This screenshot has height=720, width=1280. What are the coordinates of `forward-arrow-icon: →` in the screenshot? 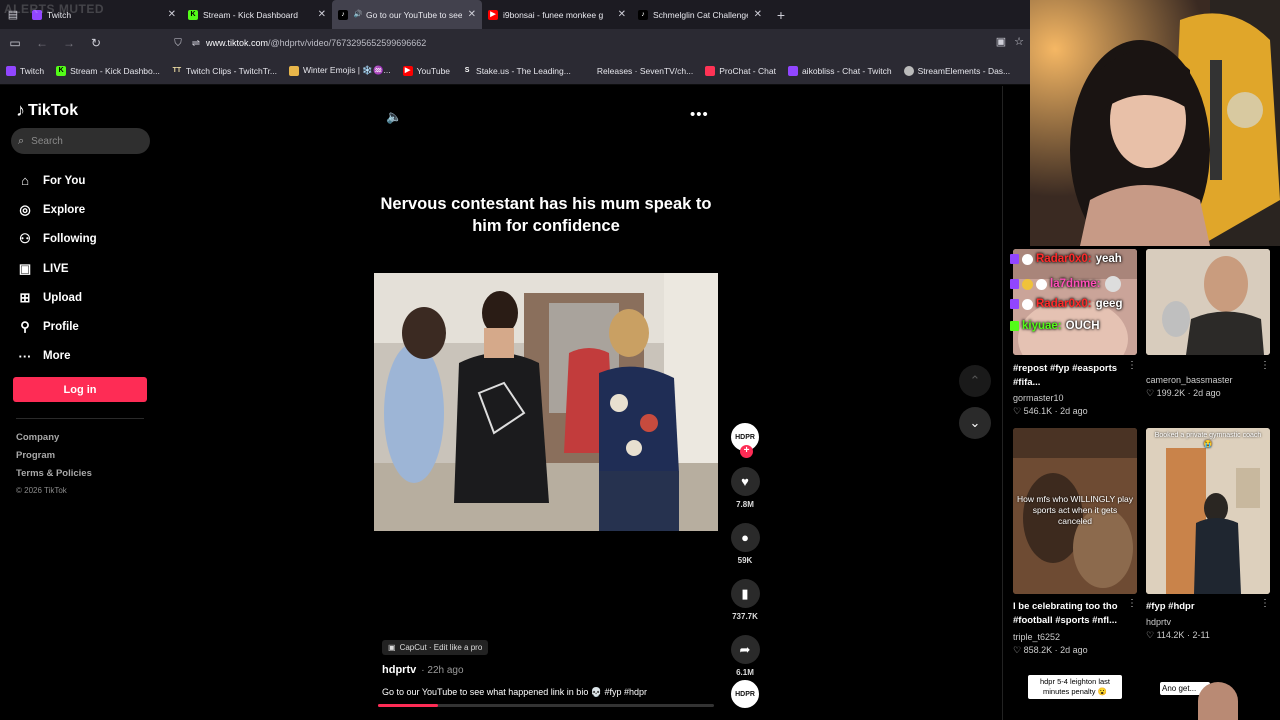 It's located at (69, 43).